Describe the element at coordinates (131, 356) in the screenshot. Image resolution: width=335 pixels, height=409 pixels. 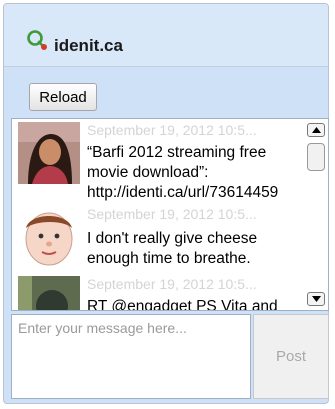
I see `message-input` at that location.